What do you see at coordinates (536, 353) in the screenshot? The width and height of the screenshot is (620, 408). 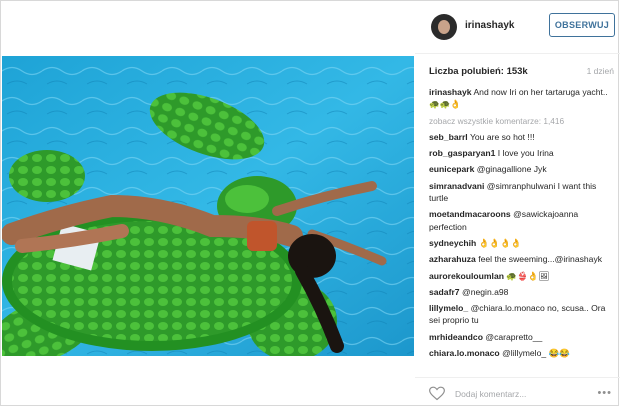 I see `comment-text: @lillymelo_ 😂😂` at bounding box center [536, 353].